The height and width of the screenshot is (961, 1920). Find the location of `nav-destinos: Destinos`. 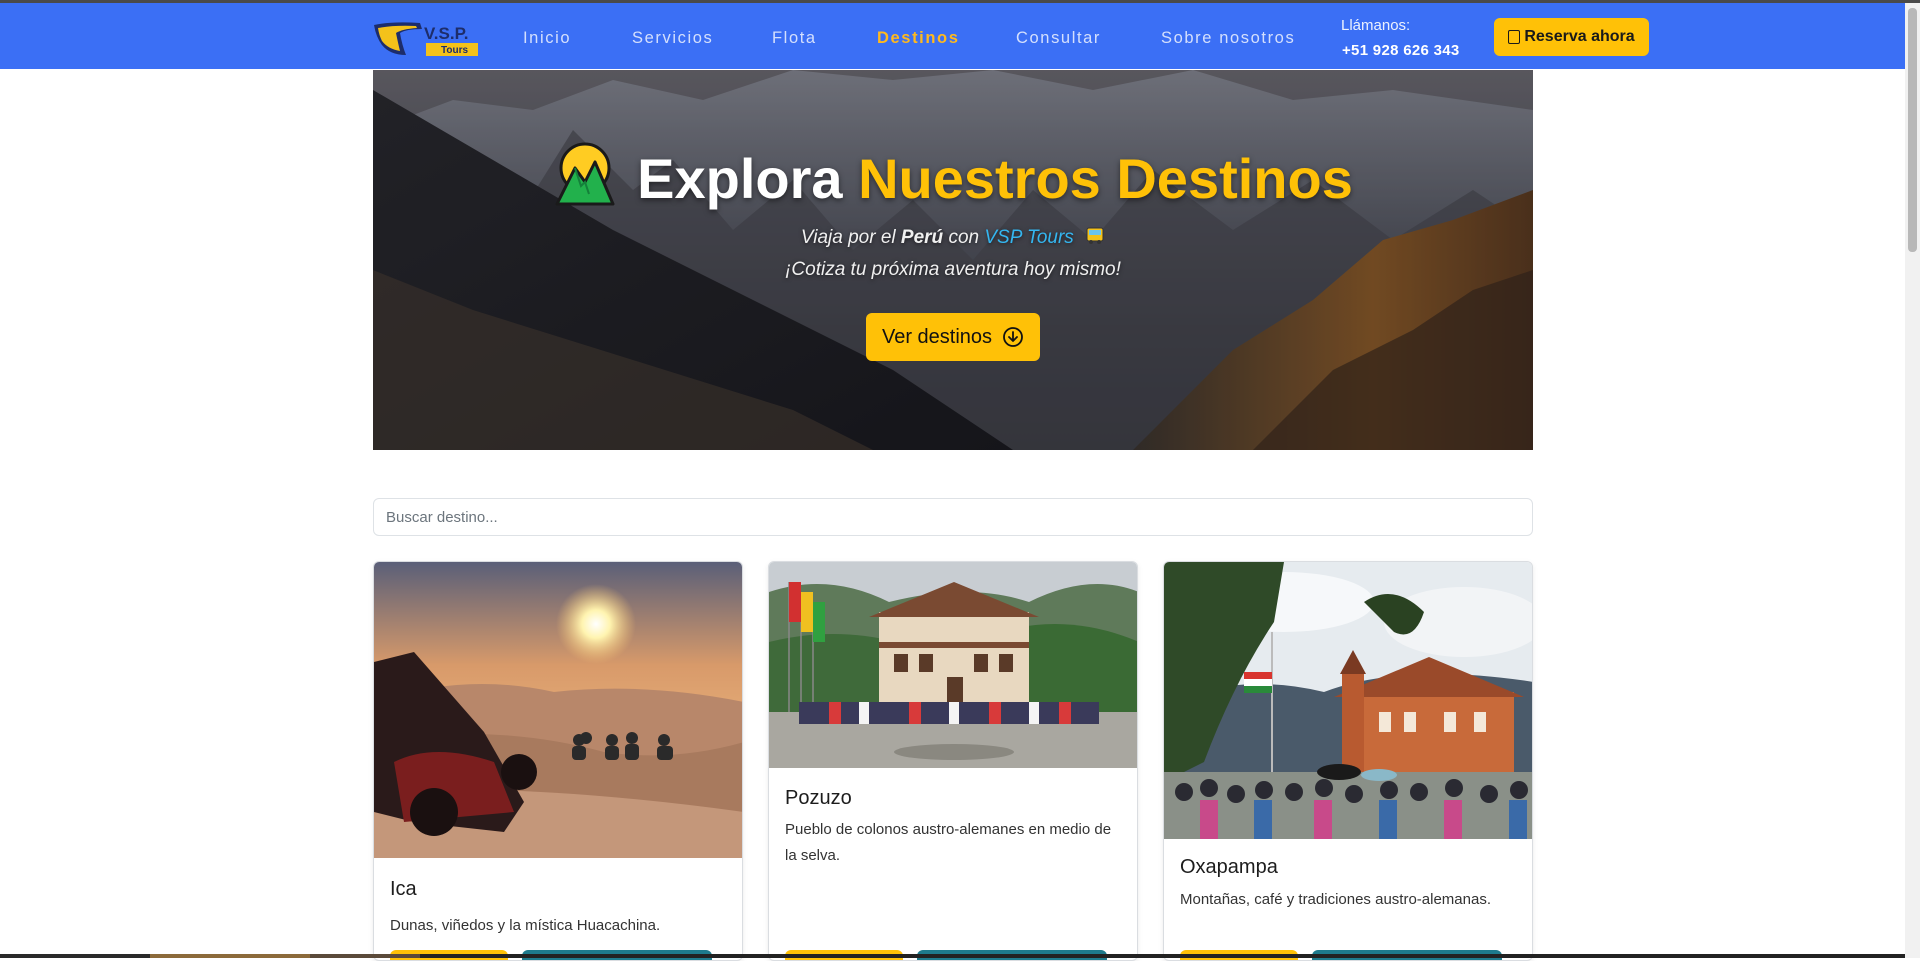

nav-destinos: Destinos is located at coordinates (918, 38).